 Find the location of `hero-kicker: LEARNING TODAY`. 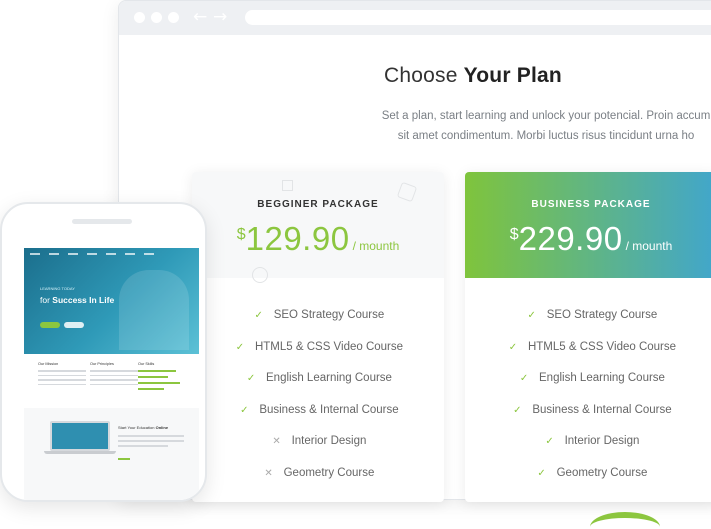

hero-kicker: LEARNING TODAY is located at coordinates (57, 288).